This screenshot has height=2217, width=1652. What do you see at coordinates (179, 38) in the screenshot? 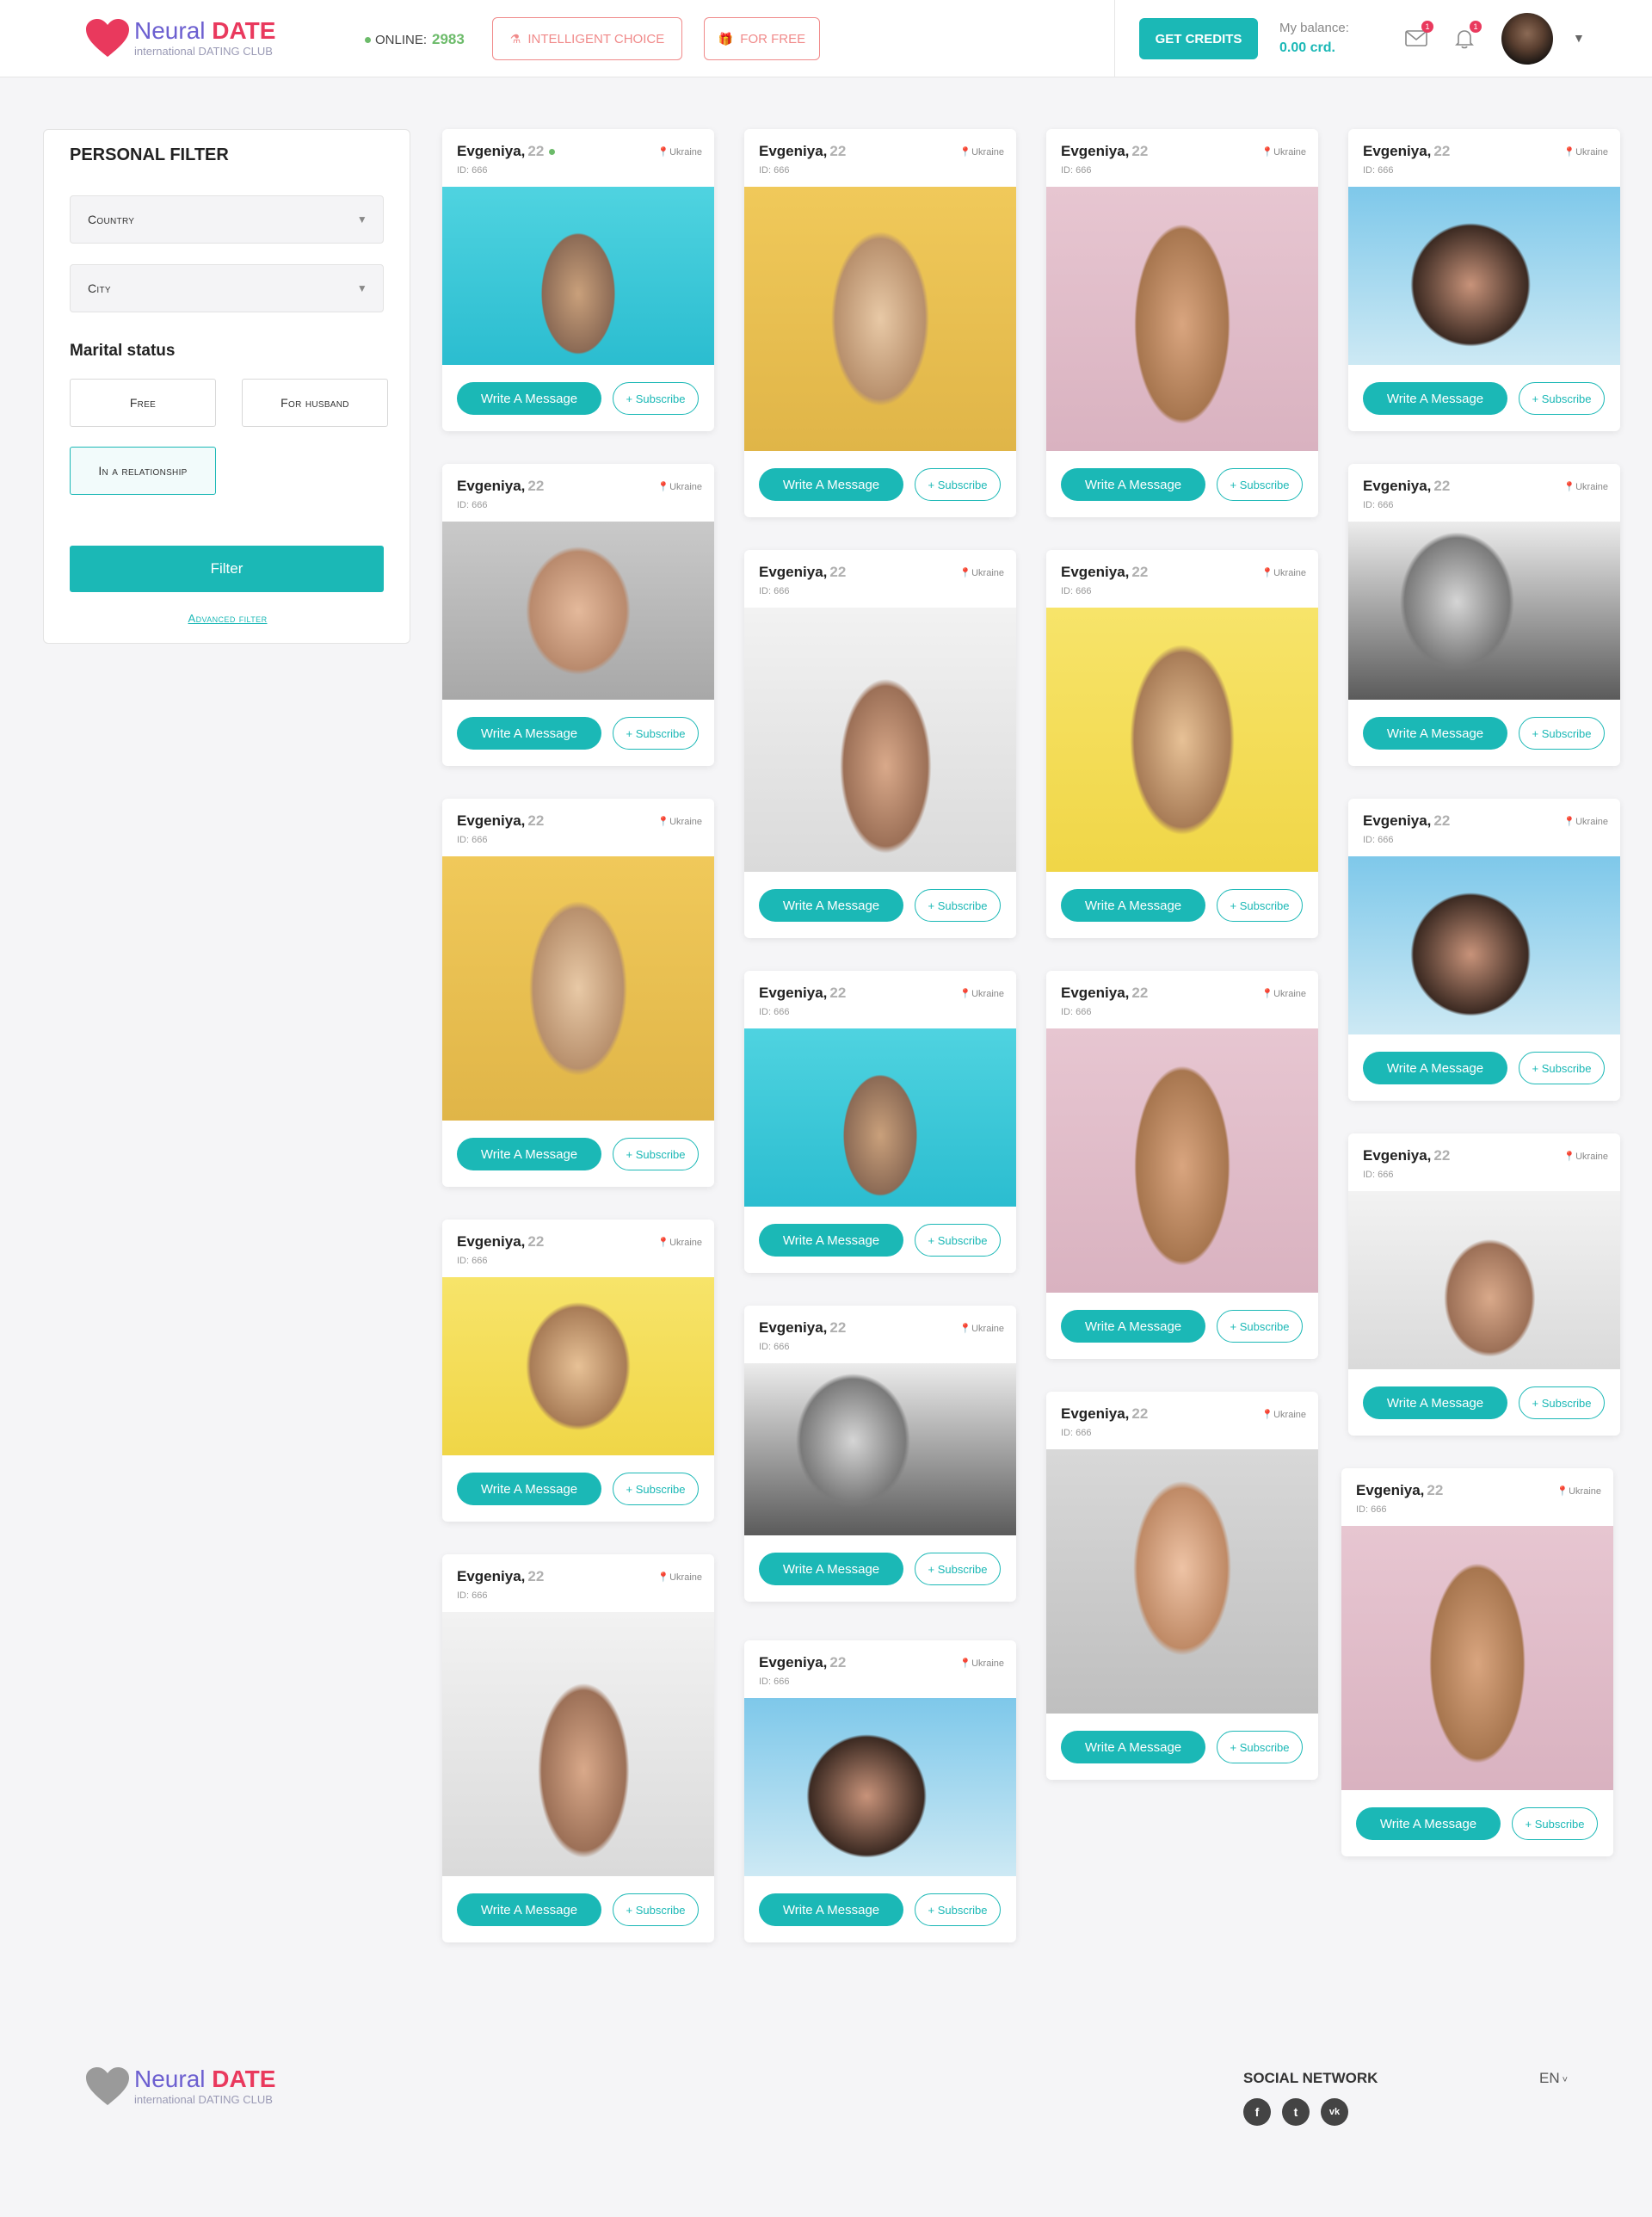
I see `header-logo: Neural DATE international DATING CLUB` at bounding box center [179, 38].